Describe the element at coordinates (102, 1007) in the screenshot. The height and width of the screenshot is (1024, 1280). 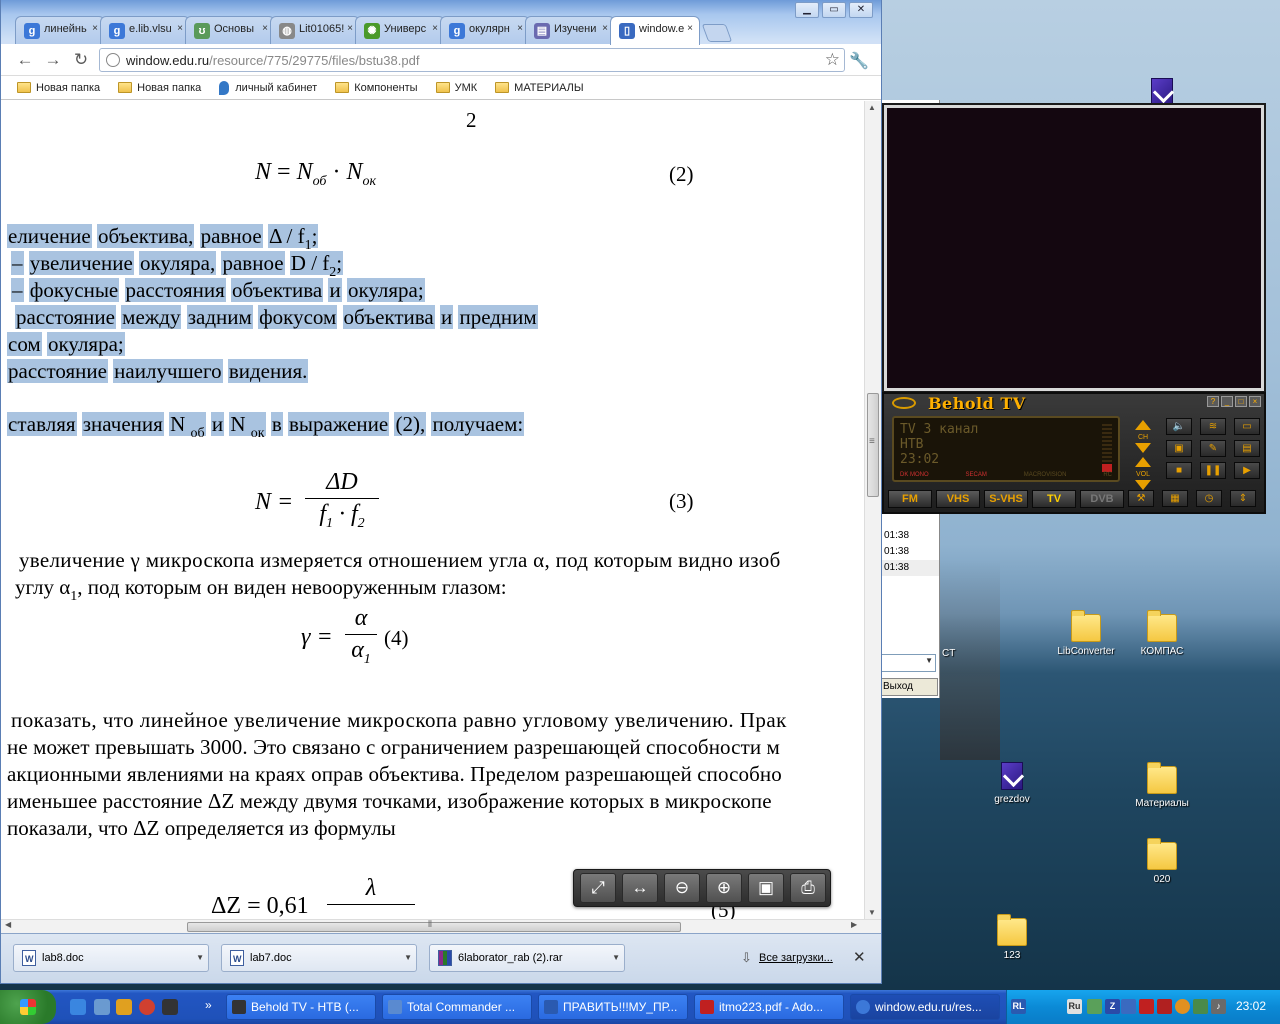
I see `show-desktop-icon` at that location.